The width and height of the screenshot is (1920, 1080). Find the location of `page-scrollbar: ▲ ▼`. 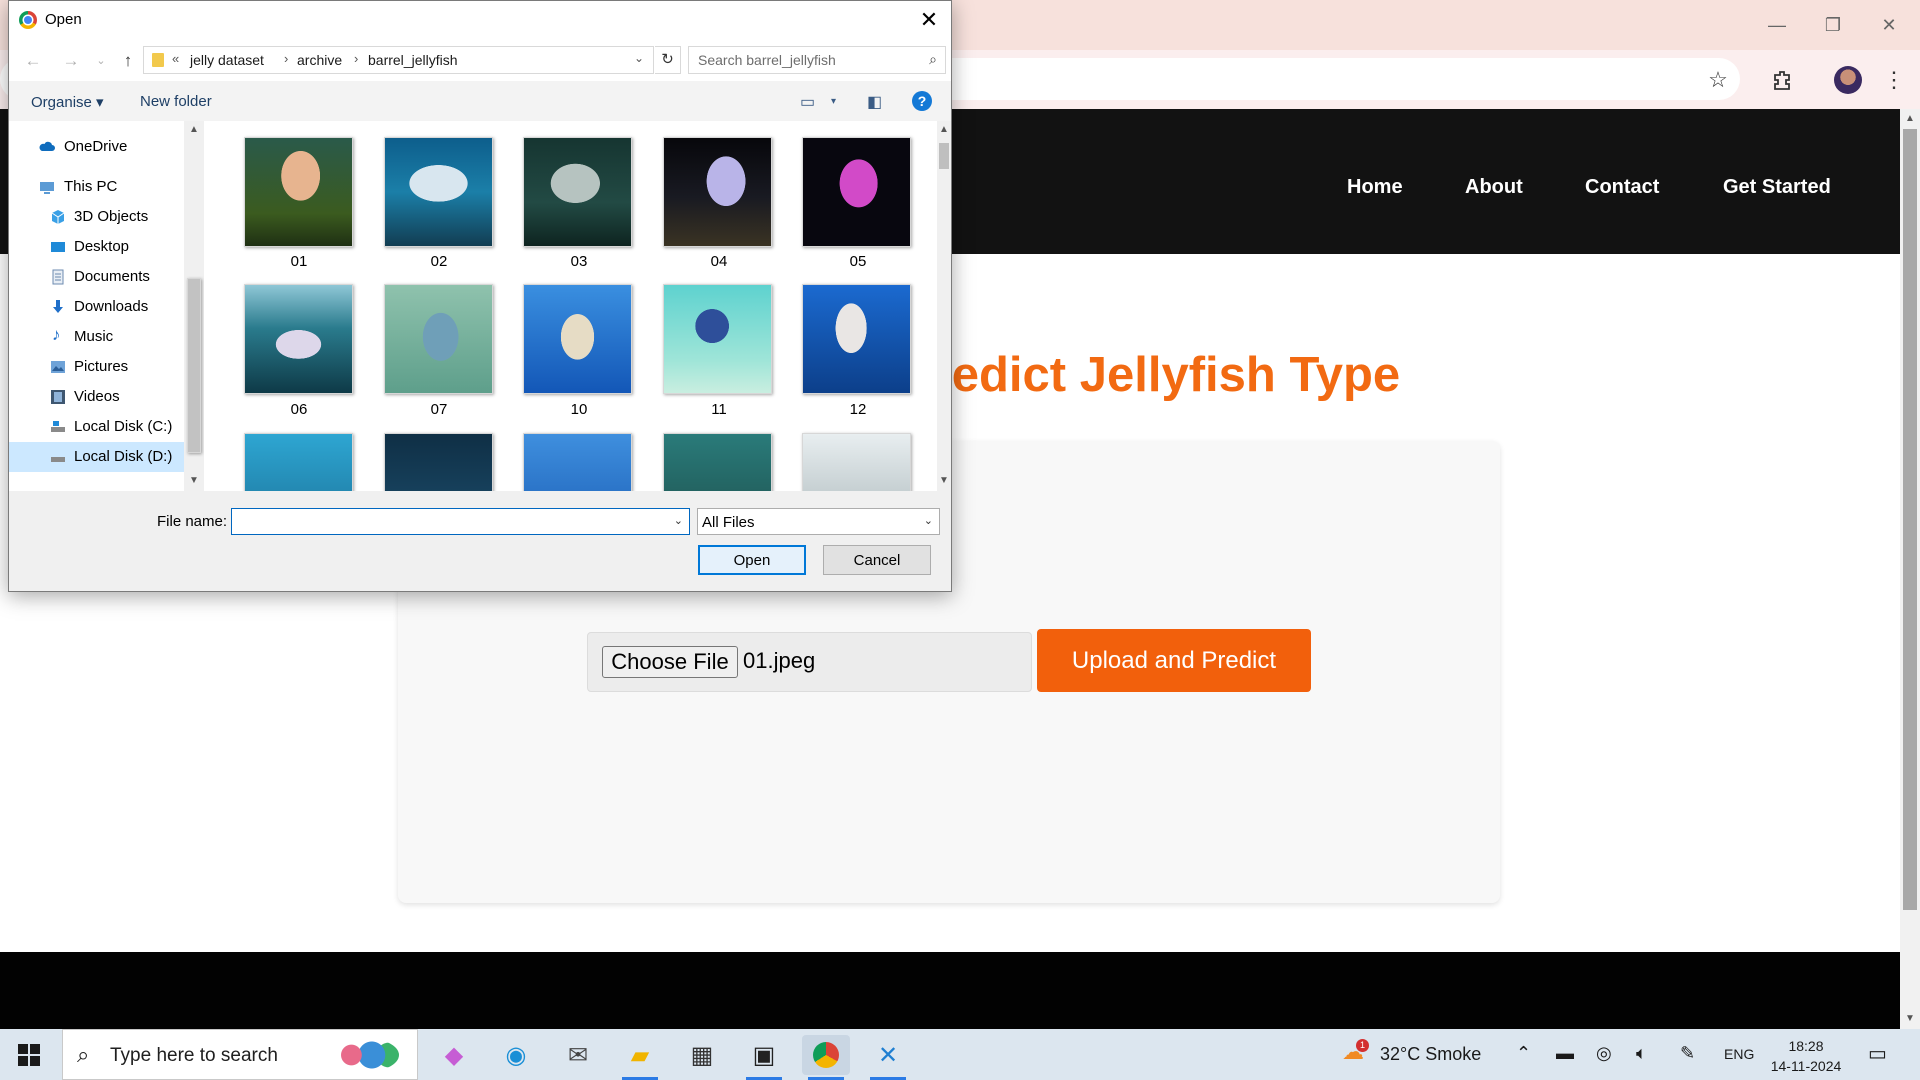

page-scrollbar: ▲ ▼ is located at coordinates (1910, 569).